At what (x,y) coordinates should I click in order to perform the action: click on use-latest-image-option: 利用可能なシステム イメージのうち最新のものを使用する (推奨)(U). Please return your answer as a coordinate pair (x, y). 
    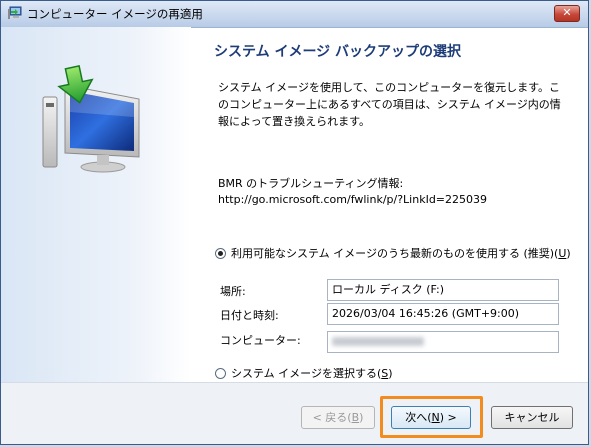
    Looking at the image, I should click on (393, 253).